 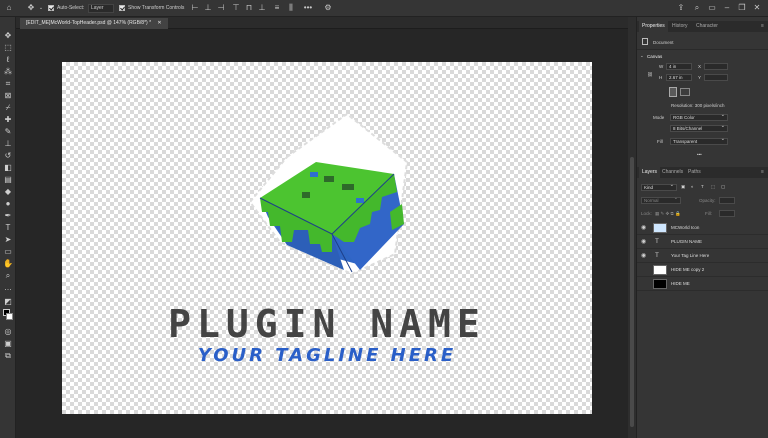 What do you see at coordinates (195, 8) in the screenshot?
I see `align-left-icon: ⊢` at bounding box center [195, 8].